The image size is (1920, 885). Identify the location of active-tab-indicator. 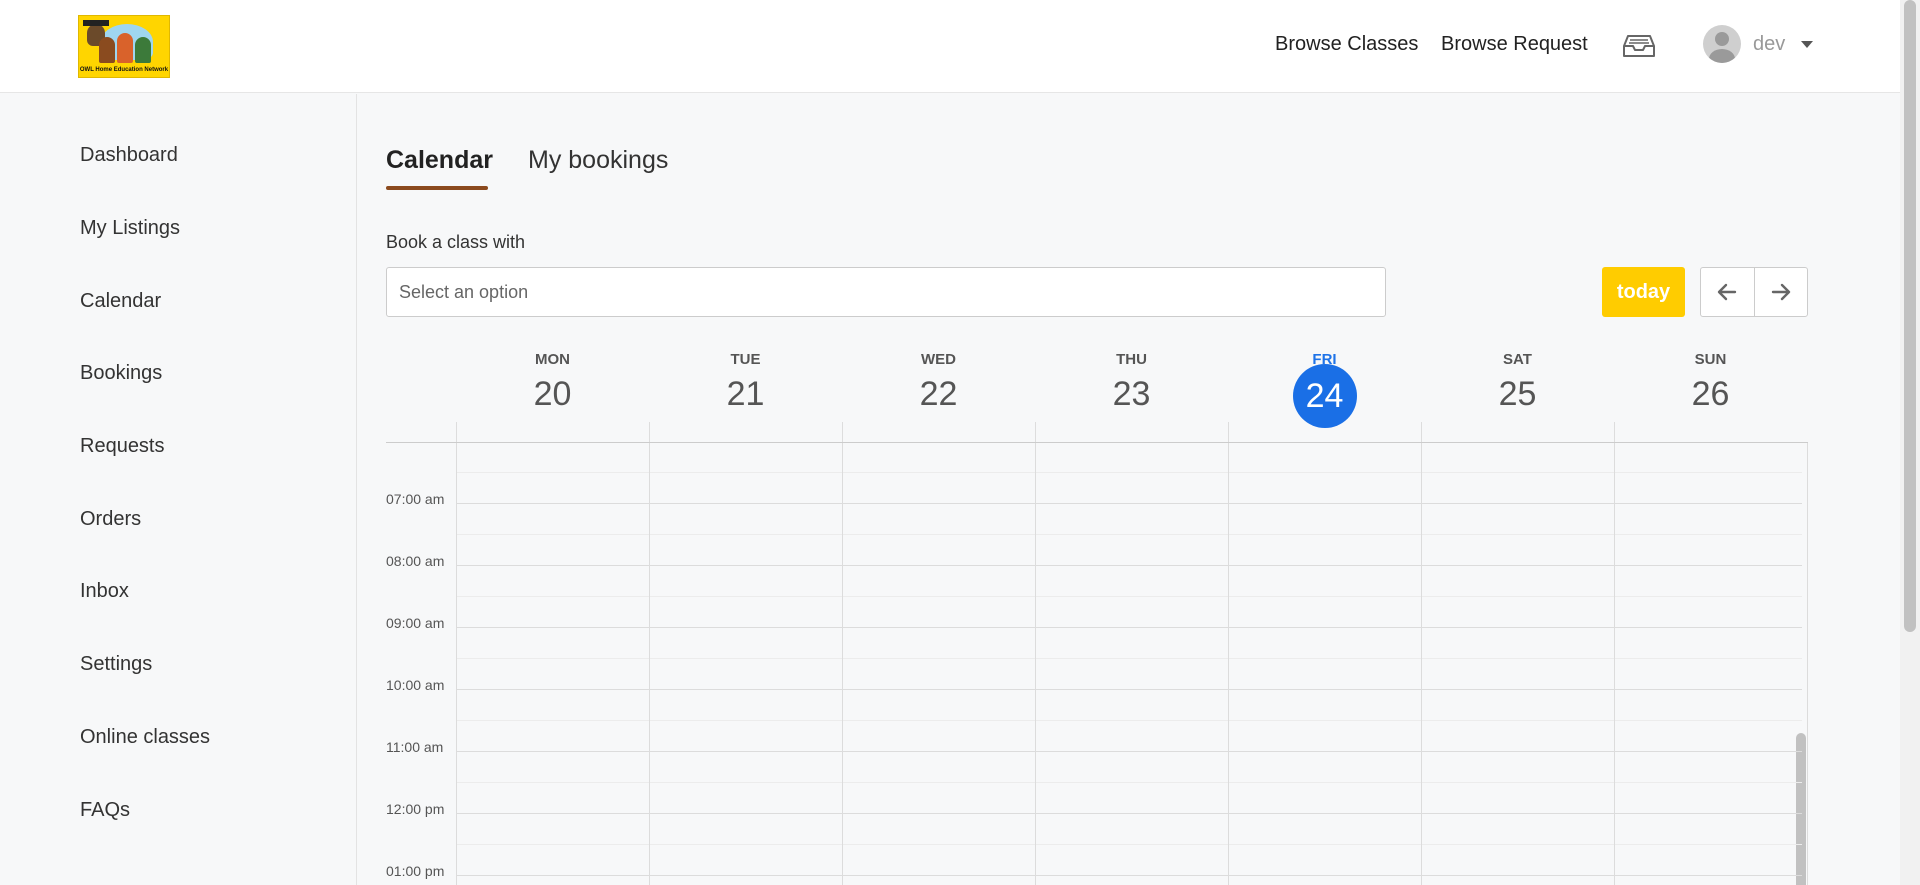
(437, 188).